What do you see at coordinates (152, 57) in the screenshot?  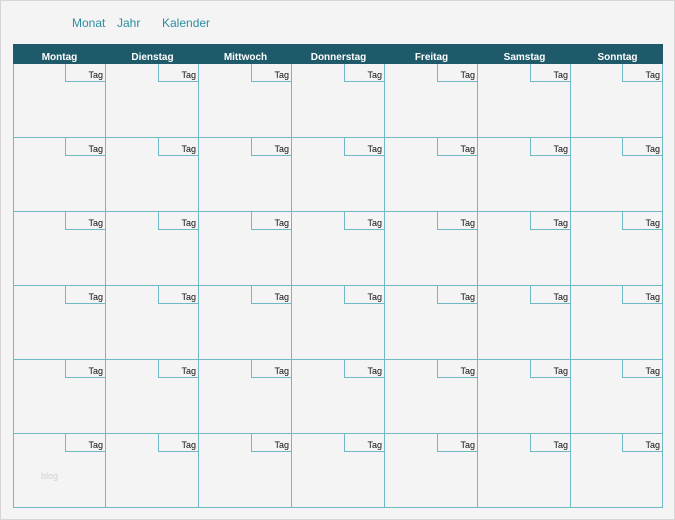 I see `weekday-tuesday: Dienstag` at bounding box center [152, 57].